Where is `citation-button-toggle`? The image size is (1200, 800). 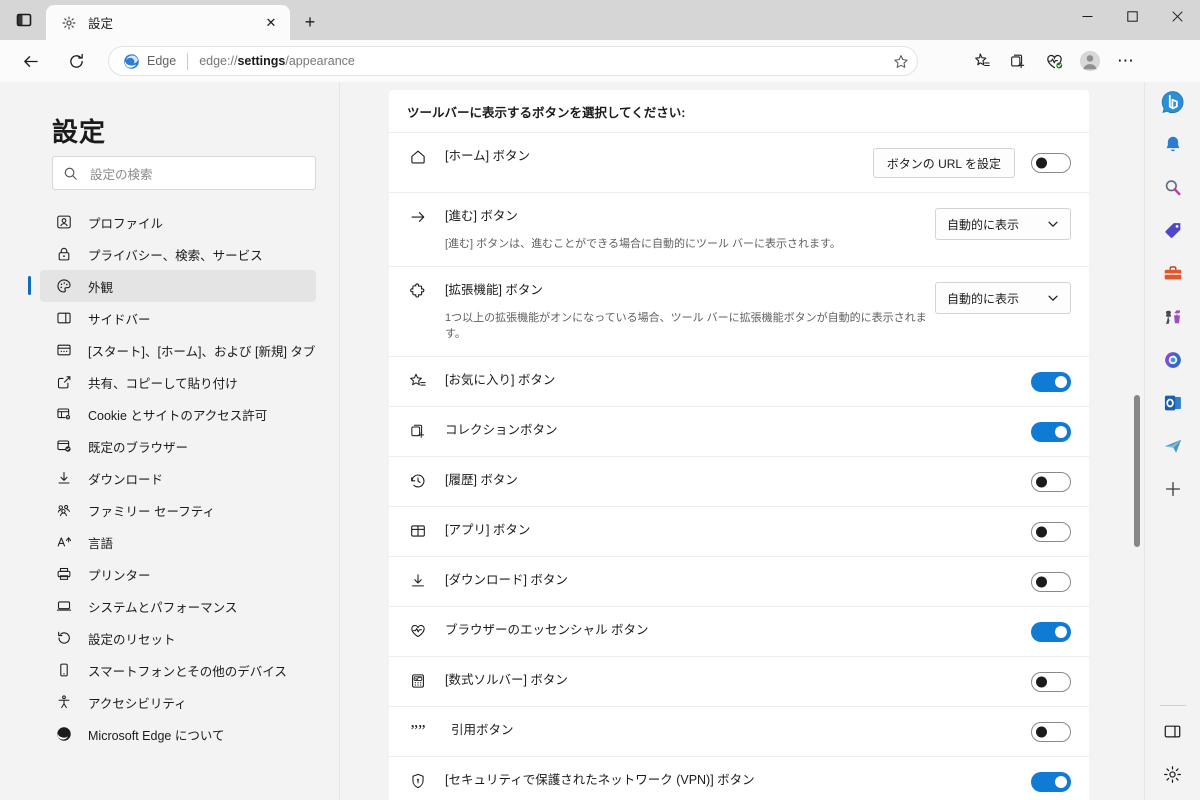 citation-button-toggle is located at coordinates (1051, 732).